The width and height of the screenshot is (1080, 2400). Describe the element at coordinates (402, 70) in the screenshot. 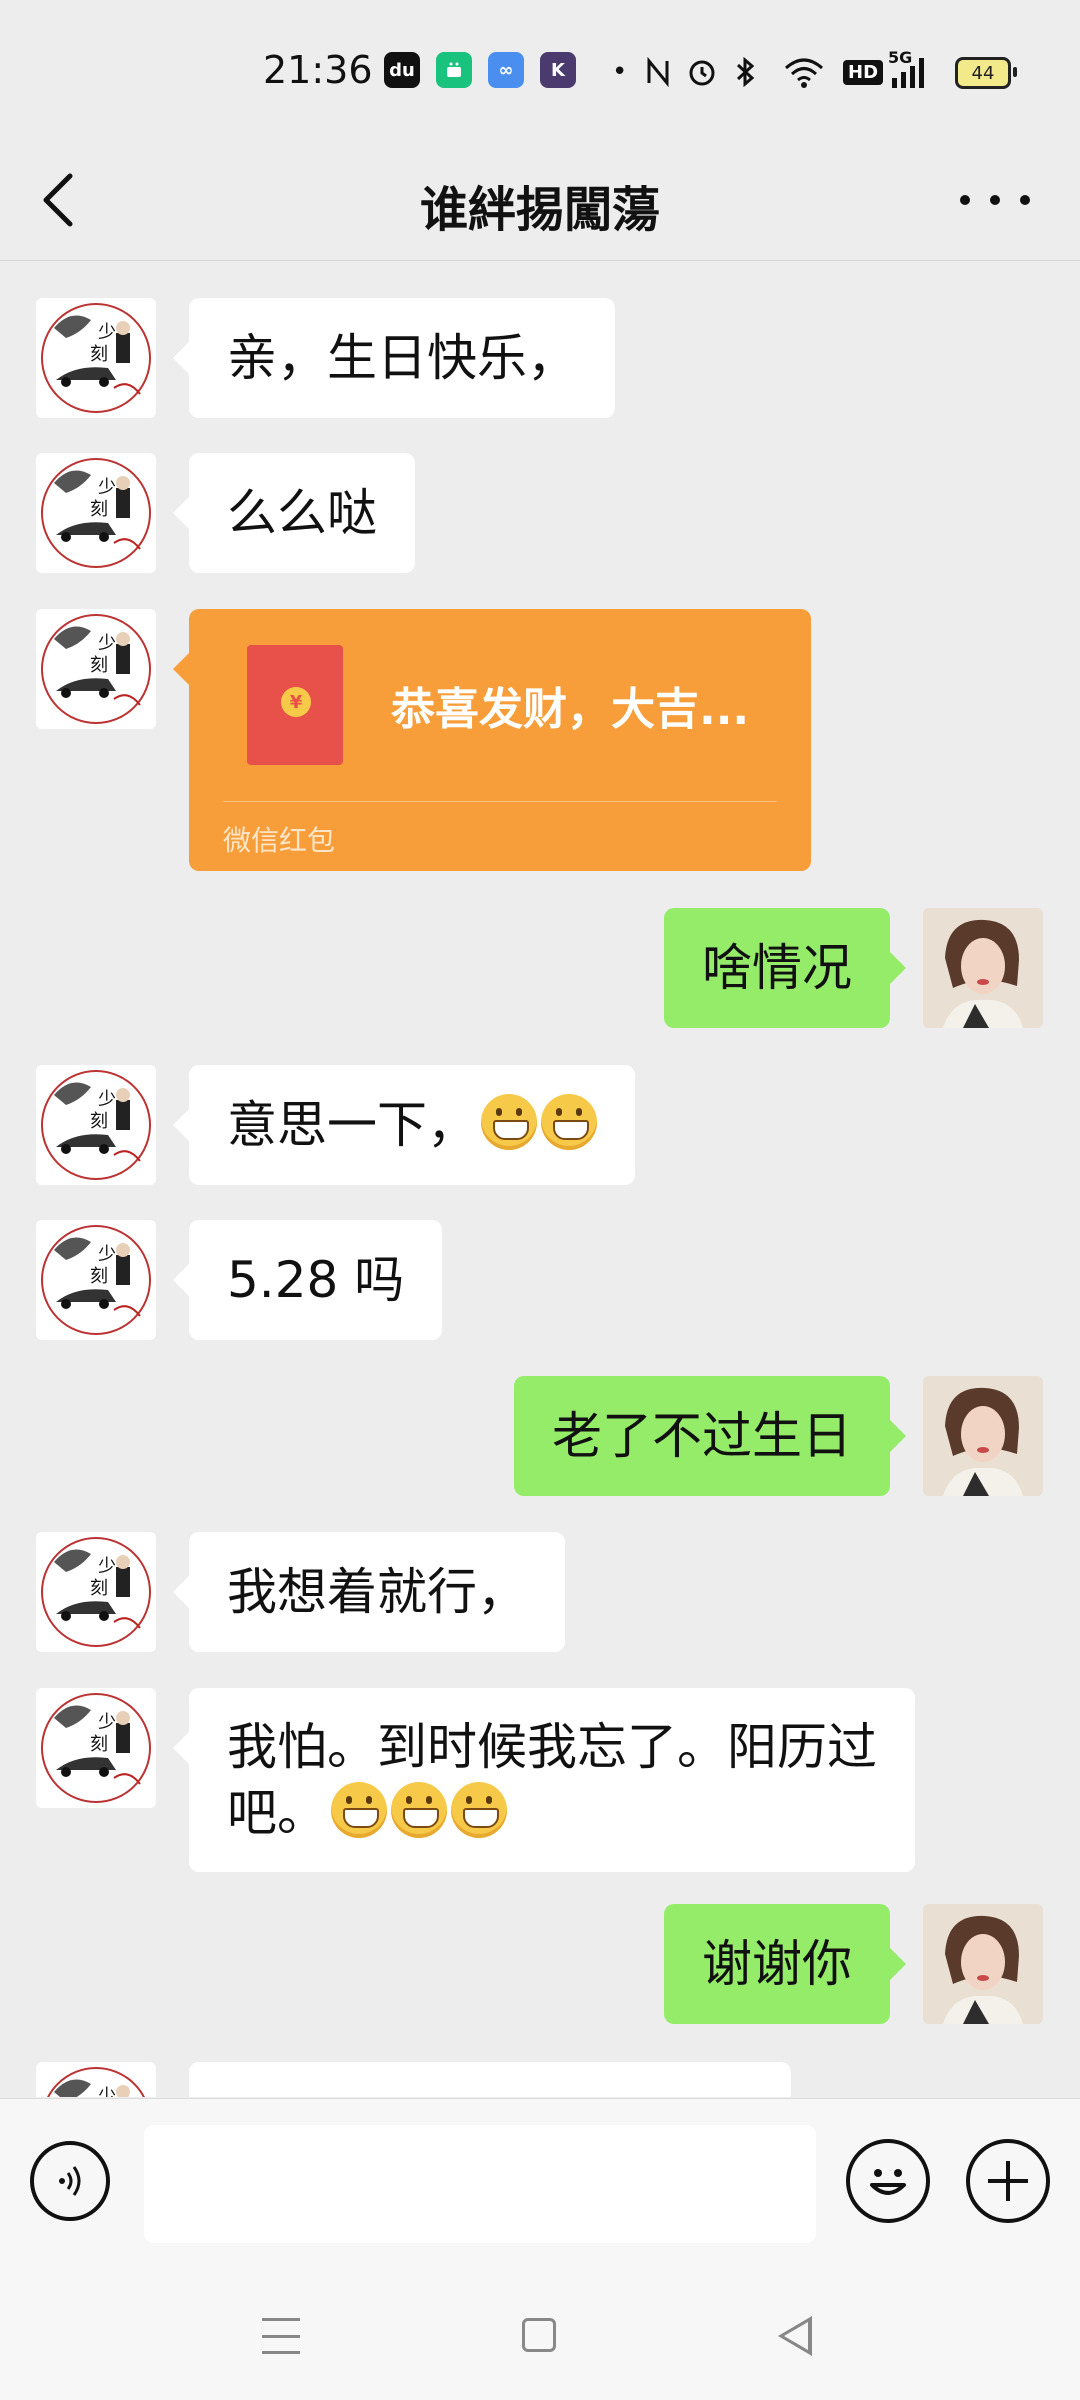

I see `dewu-app-icon: du` at that location.